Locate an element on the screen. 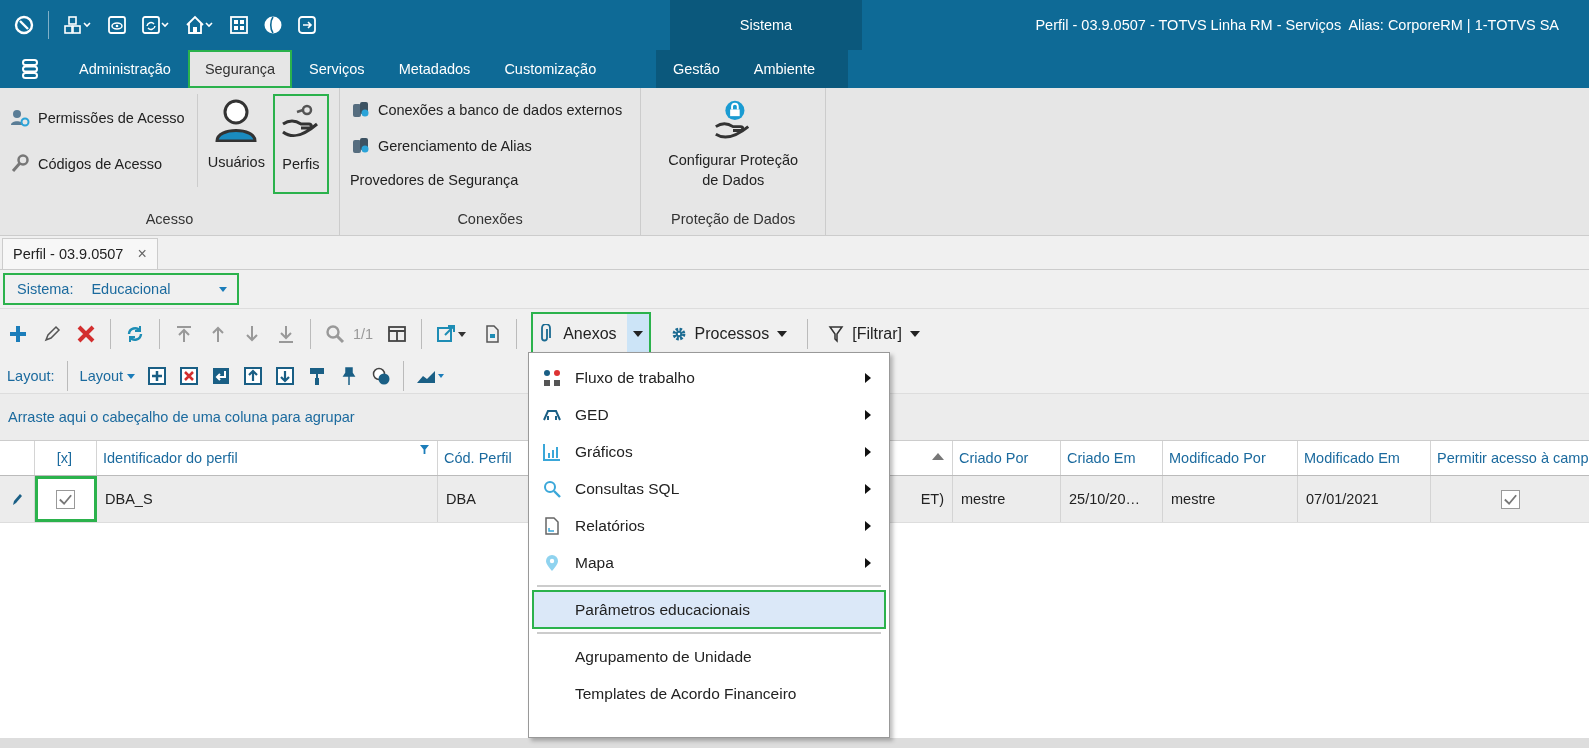 This screenshot has width=1589, height=748. record-counter: 1/1 is located at coordinates (363, 334).